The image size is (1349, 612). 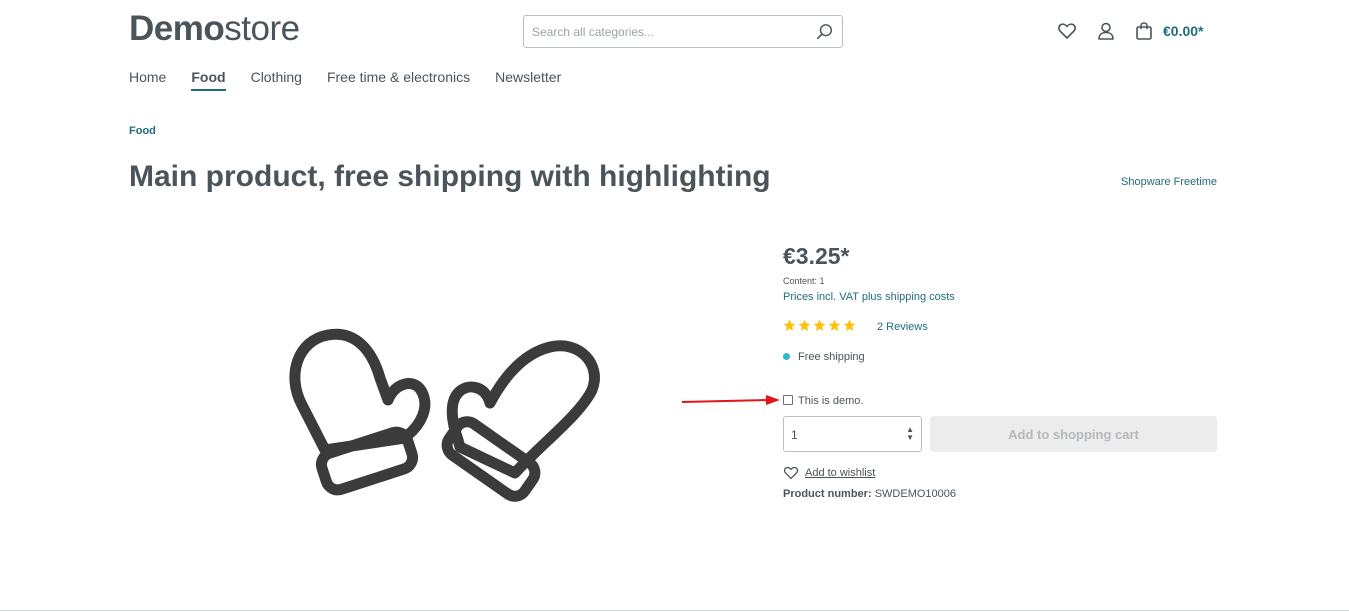 I want to click on arrow-annotation-icon, so click(x=730, y=400).